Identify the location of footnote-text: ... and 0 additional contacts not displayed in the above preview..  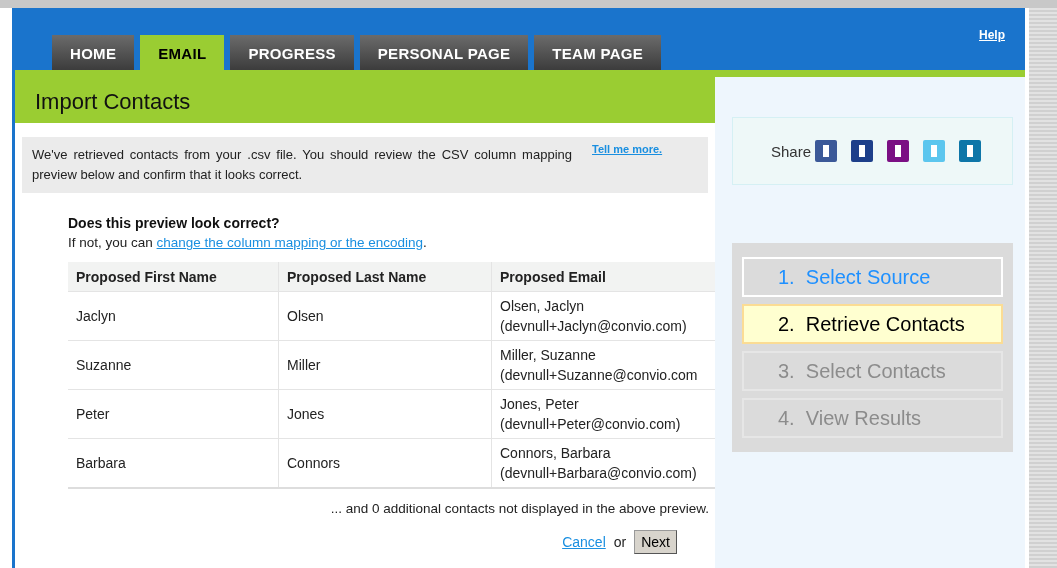
(519, 508).